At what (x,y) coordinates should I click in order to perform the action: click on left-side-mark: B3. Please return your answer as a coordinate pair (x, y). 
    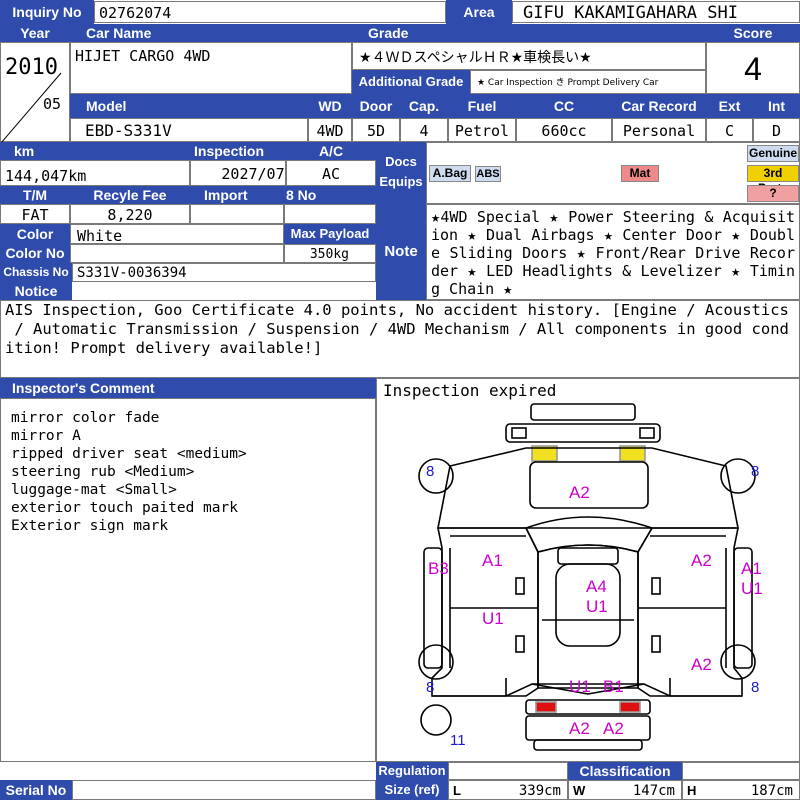
    Looking at the image, I should click on (438, 568).